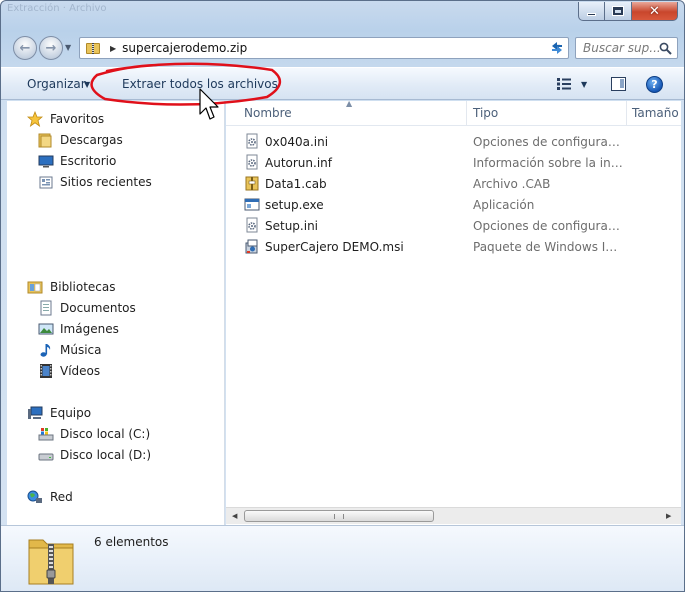  What do you see at coordinates (298, 163) in the screenshot?
I see `file-name: Autorun.inf` at bounding box center [298, 163].